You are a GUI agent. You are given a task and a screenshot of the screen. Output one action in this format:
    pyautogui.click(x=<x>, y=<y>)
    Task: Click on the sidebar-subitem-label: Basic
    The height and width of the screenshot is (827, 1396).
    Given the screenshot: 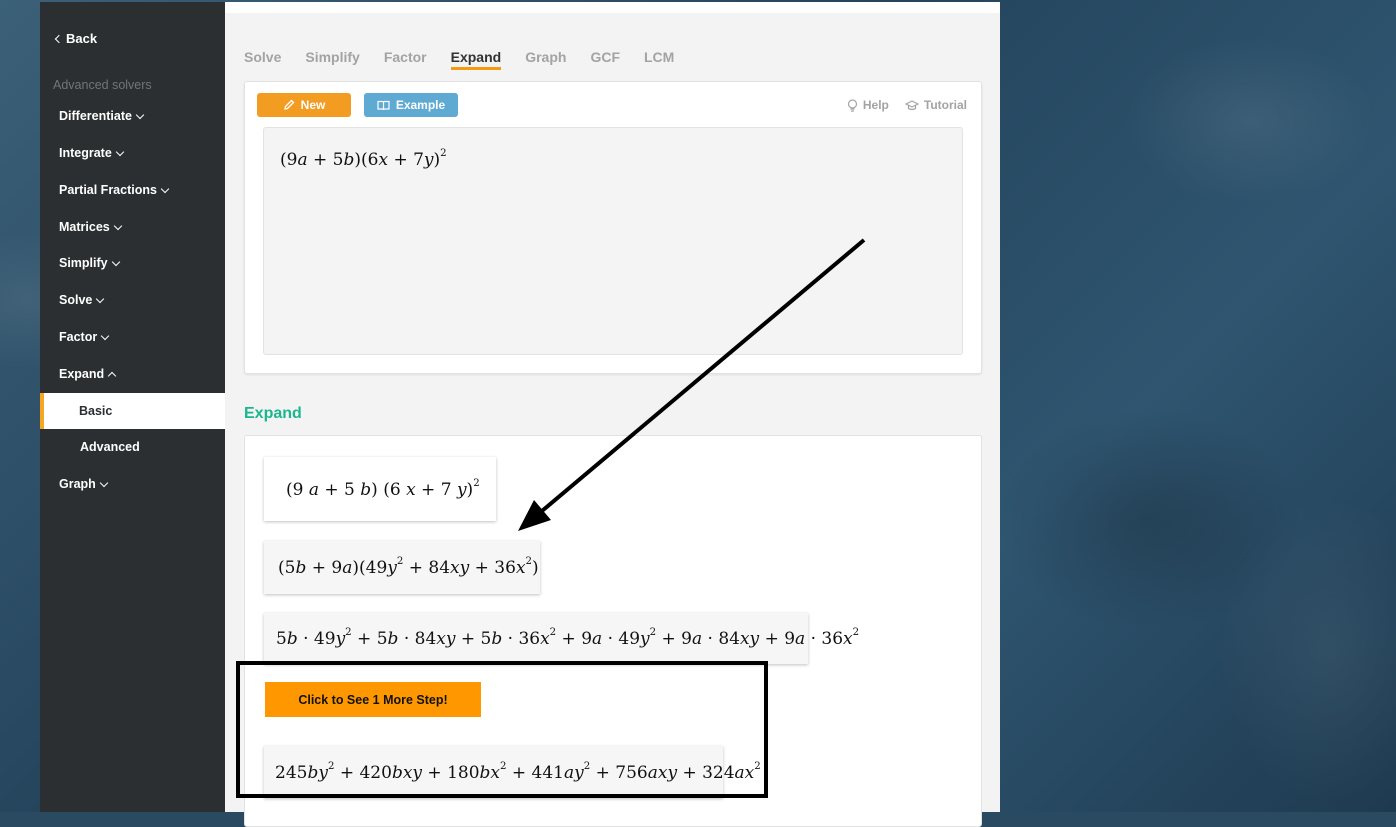 What is the action you would take?
    pyautogui.click(x=96, y=411)
    